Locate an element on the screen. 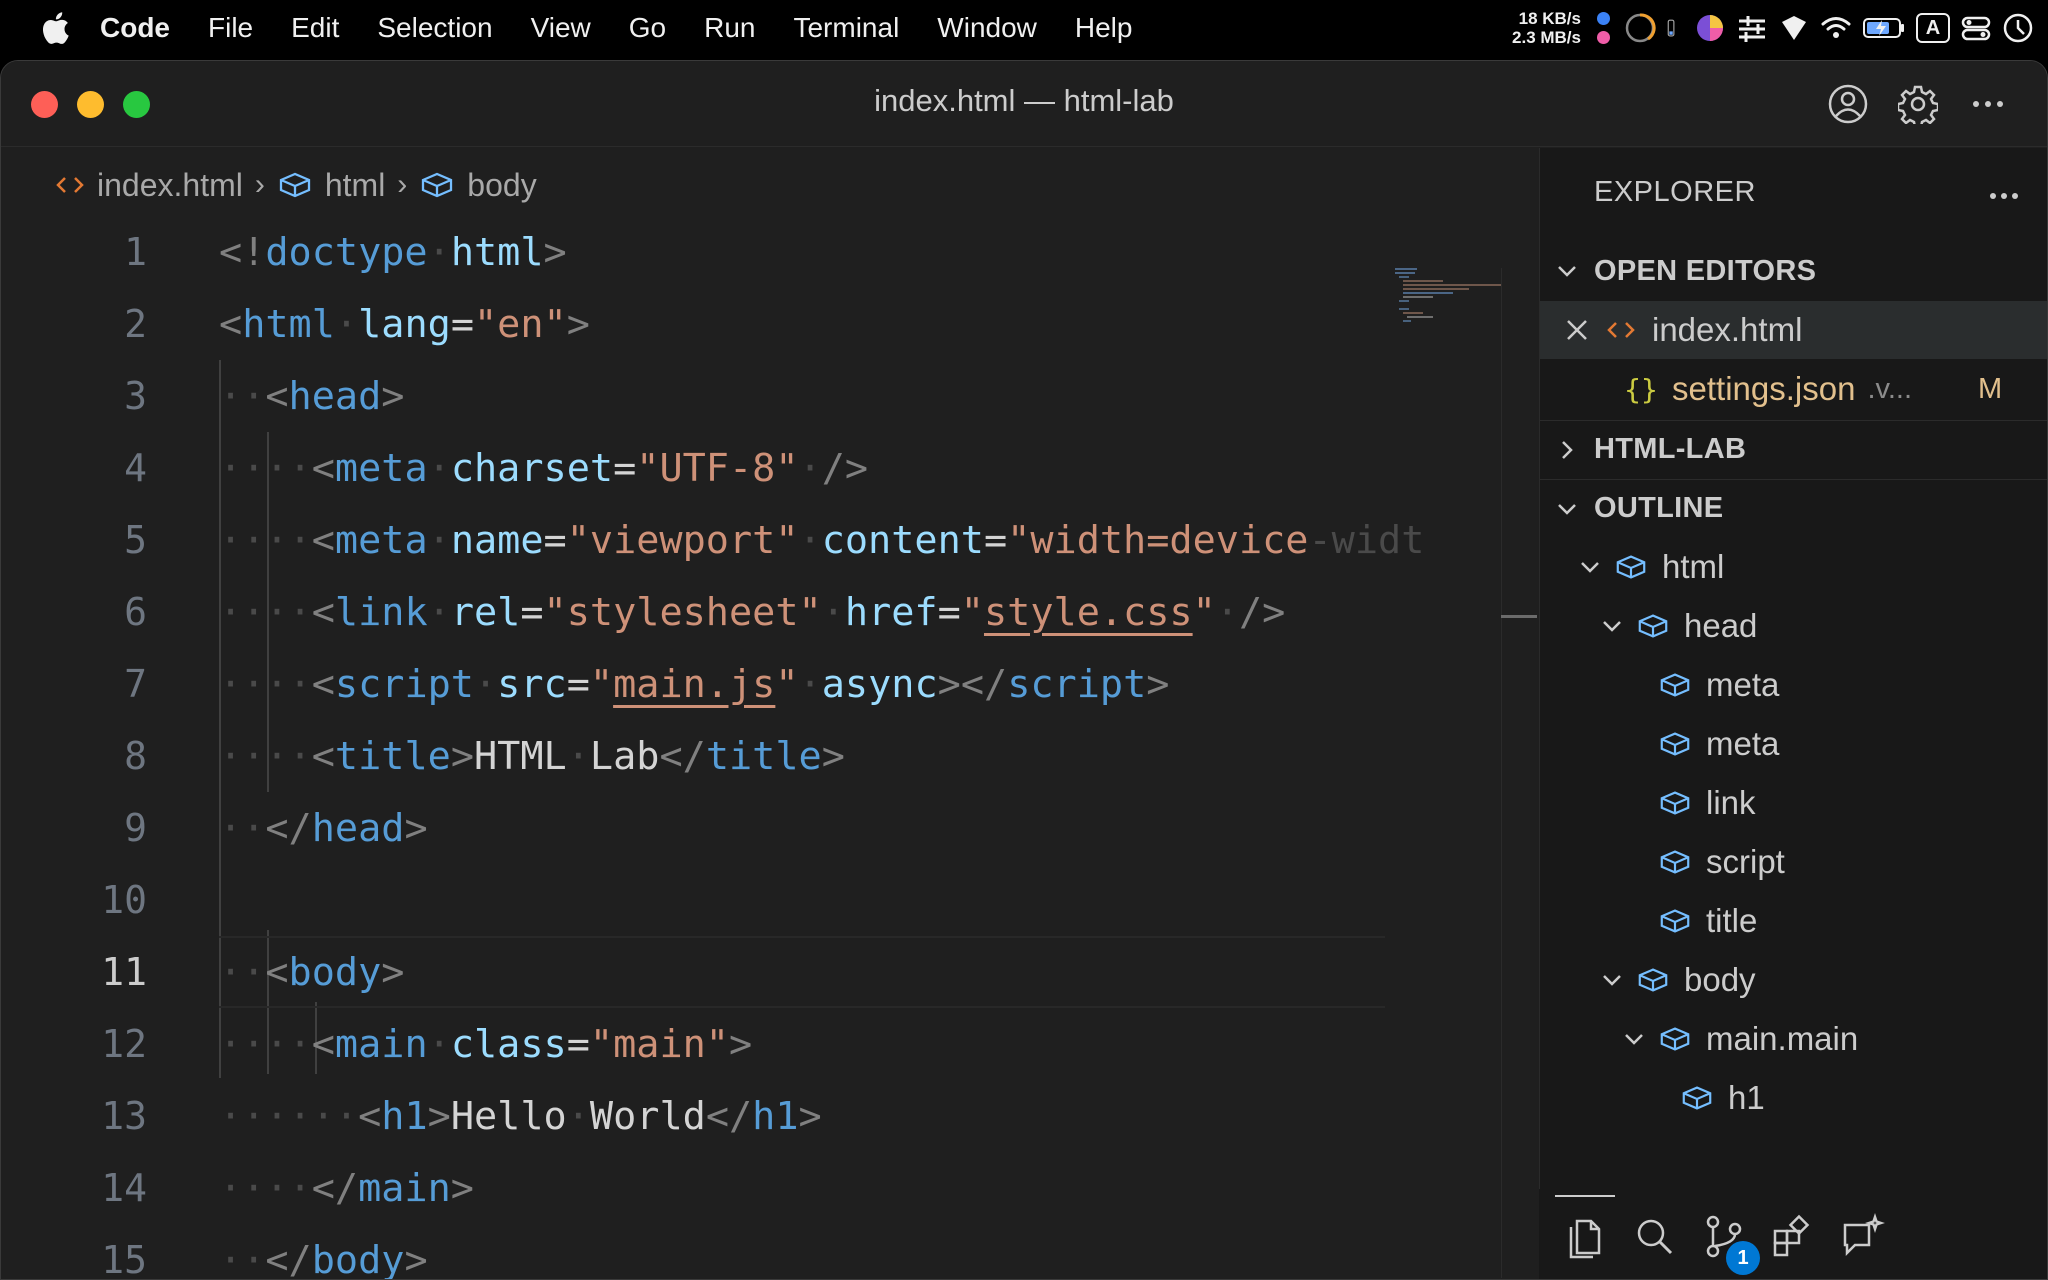 The height and width of the screenshot is (1280, 2048). menu-edit: Edit is located at coordinates (315, 28).